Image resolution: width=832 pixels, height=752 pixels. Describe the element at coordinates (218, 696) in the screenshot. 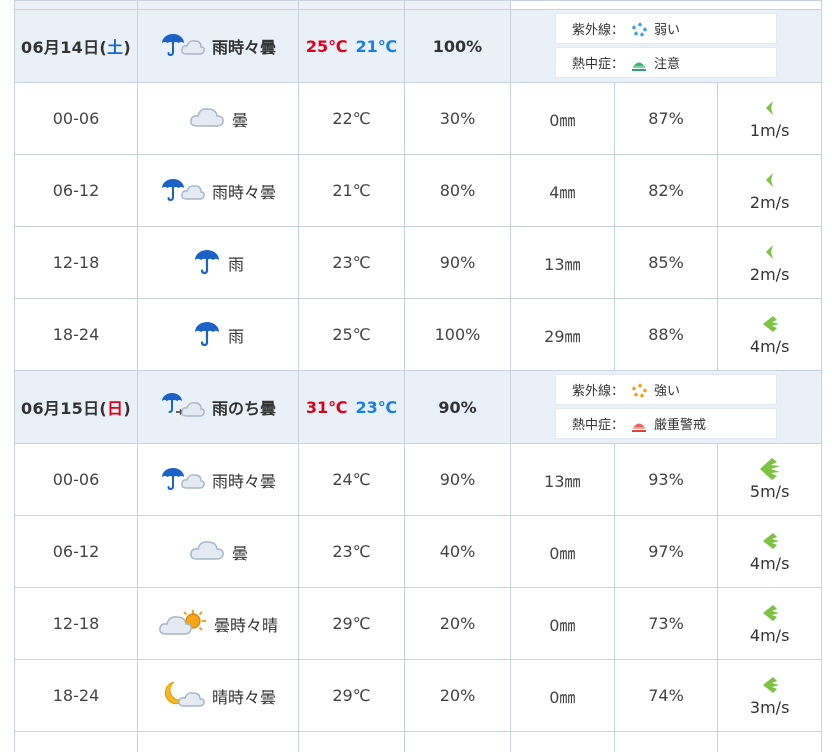

I see `weather-cell: 晴時々曇` at that location.